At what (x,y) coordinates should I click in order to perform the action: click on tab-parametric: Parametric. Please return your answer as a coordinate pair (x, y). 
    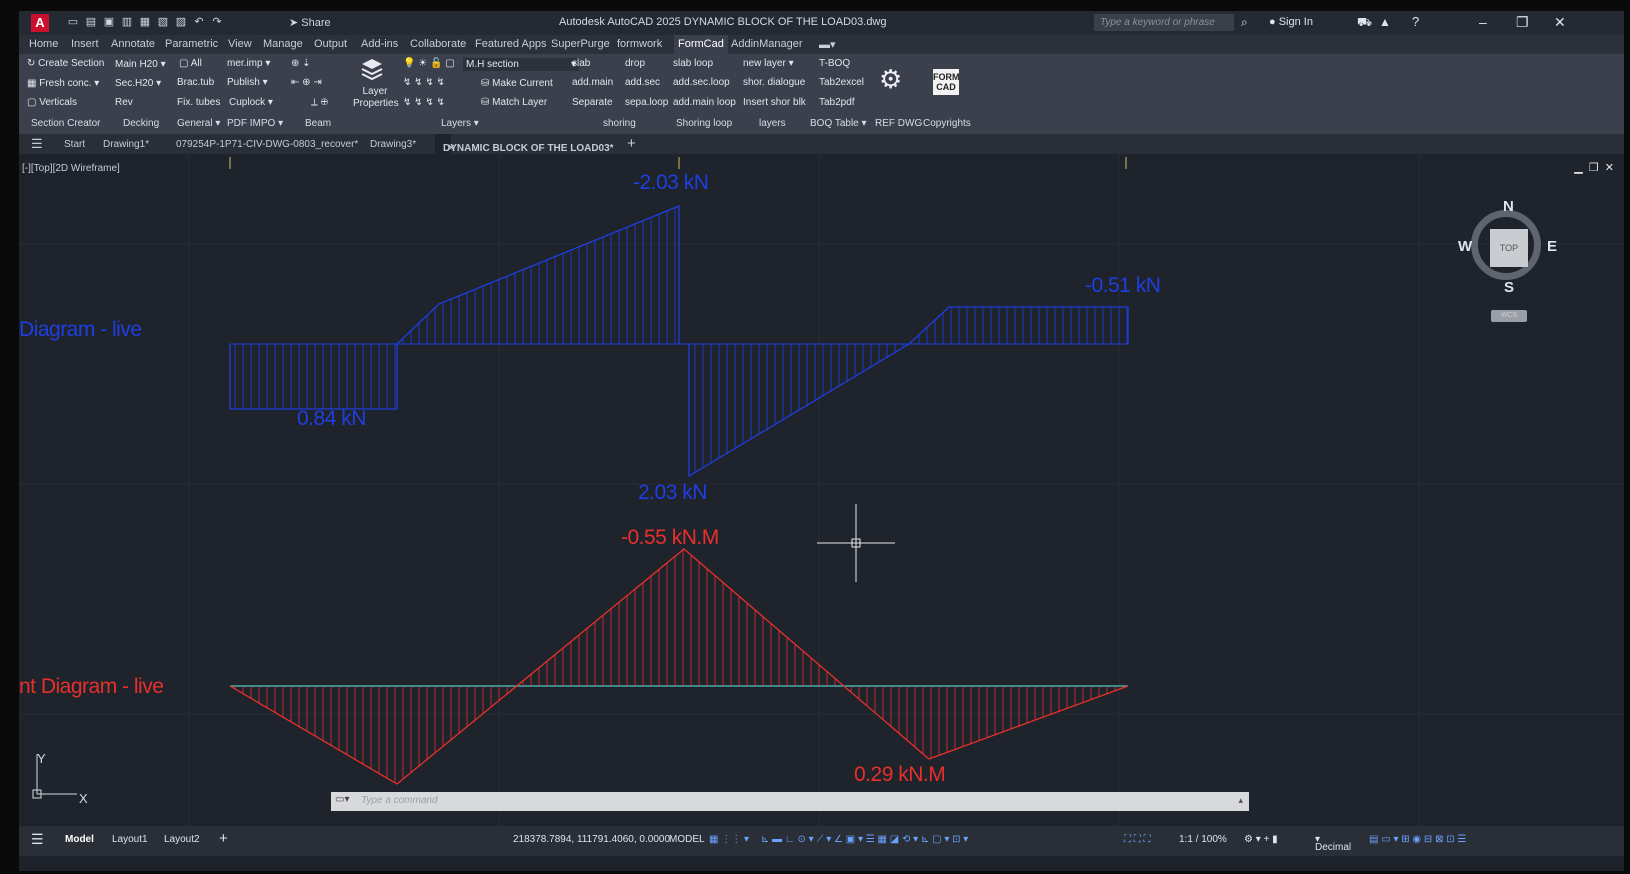
    Looking at the image, I should click on (191, 44).